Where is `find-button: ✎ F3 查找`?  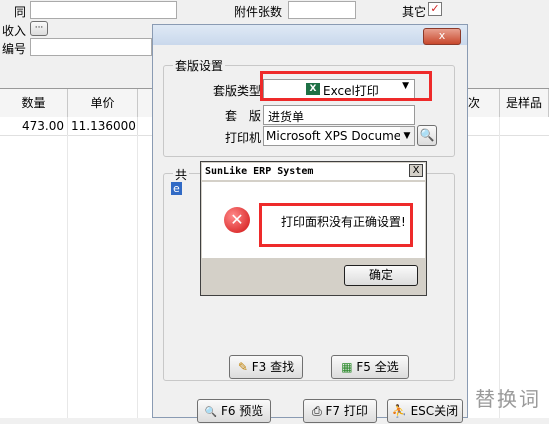 find-button: ✎ F3 查找 is located at coordinates (266, 367).